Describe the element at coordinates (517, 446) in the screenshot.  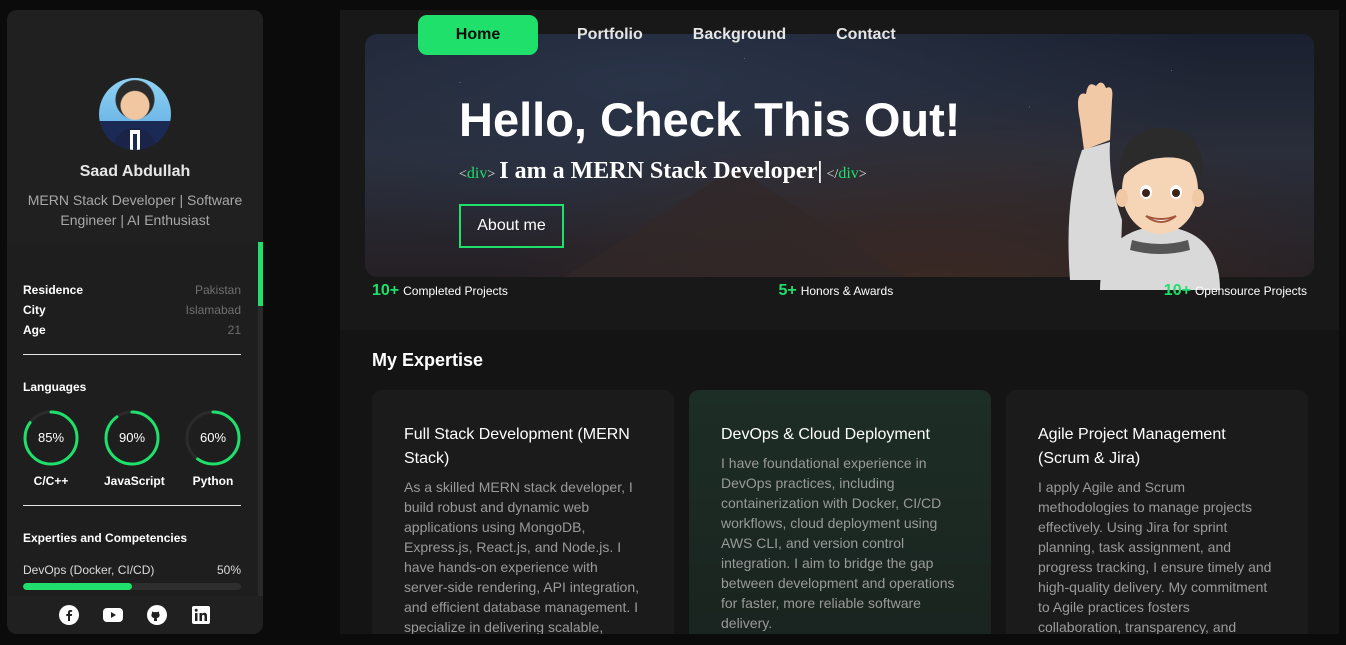
I see `card-title: Full Stack Development (MERN Stack)` at that location.